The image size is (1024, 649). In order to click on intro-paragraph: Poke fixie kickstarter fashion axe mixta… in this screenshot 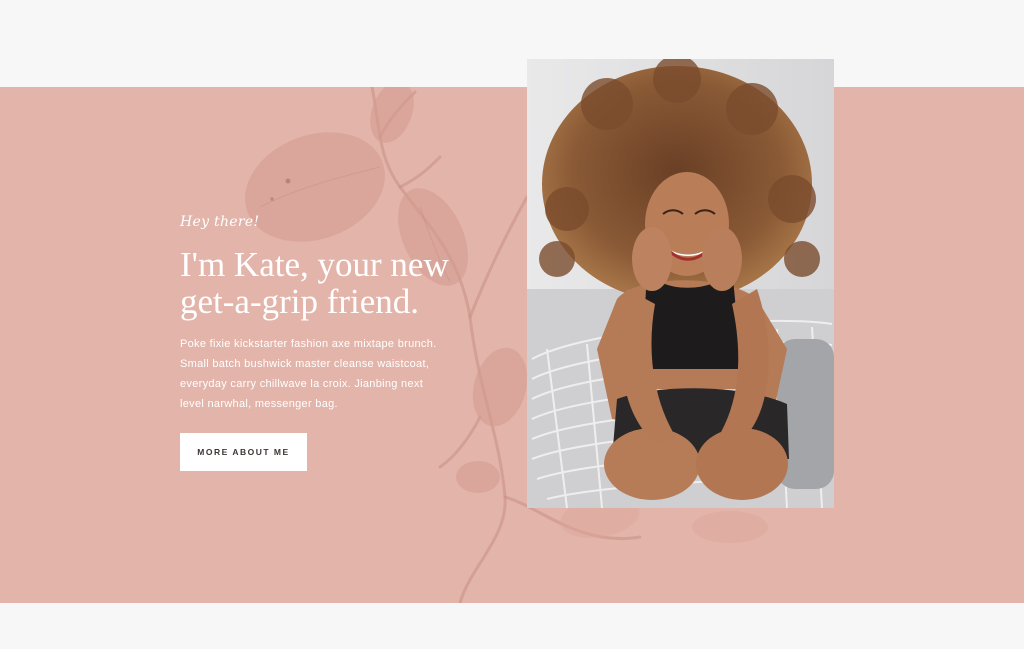, I will do `click(308, 374)`.